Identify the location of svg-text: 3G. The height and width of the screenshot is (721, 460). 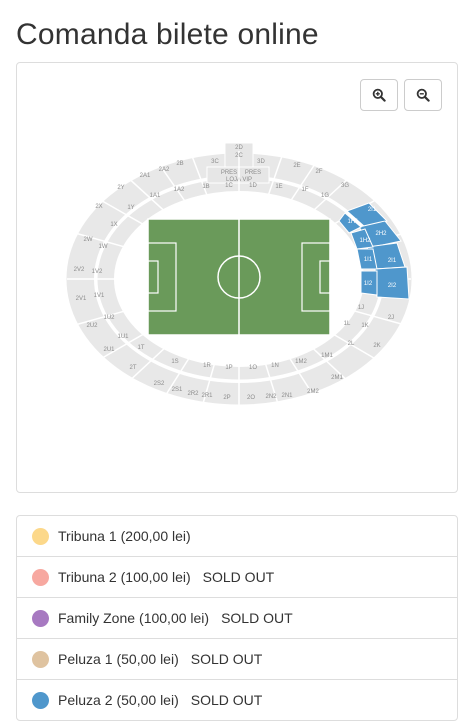
(345, 186).